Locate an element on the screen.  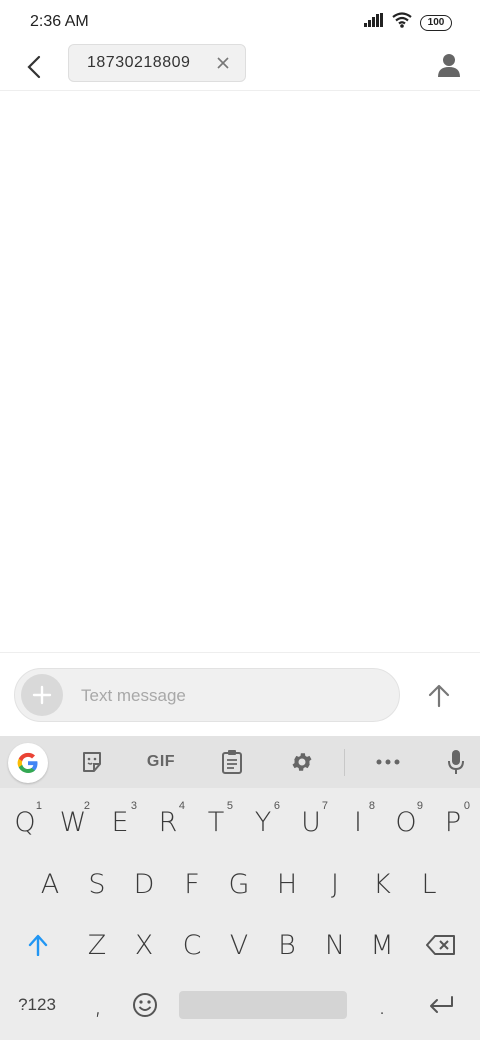
gif-label: GIF is located at coordinates (161, 761).